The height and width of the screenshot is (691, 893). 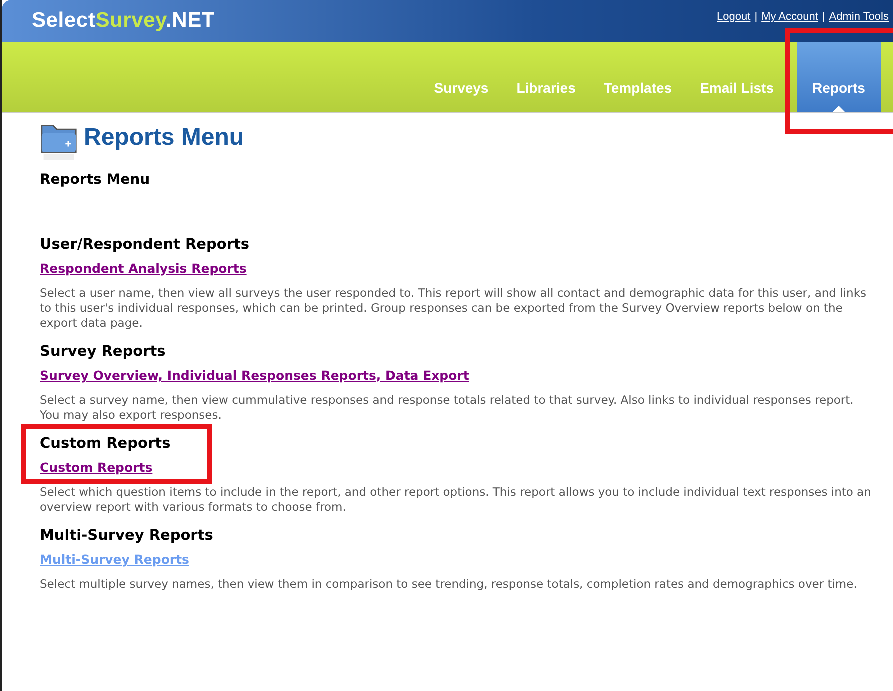 I want to click on report-description: Select multiple survey names, then view them in comparison to see trending, response totals, completion rates and demographics over time., so click(x=449, y=584).